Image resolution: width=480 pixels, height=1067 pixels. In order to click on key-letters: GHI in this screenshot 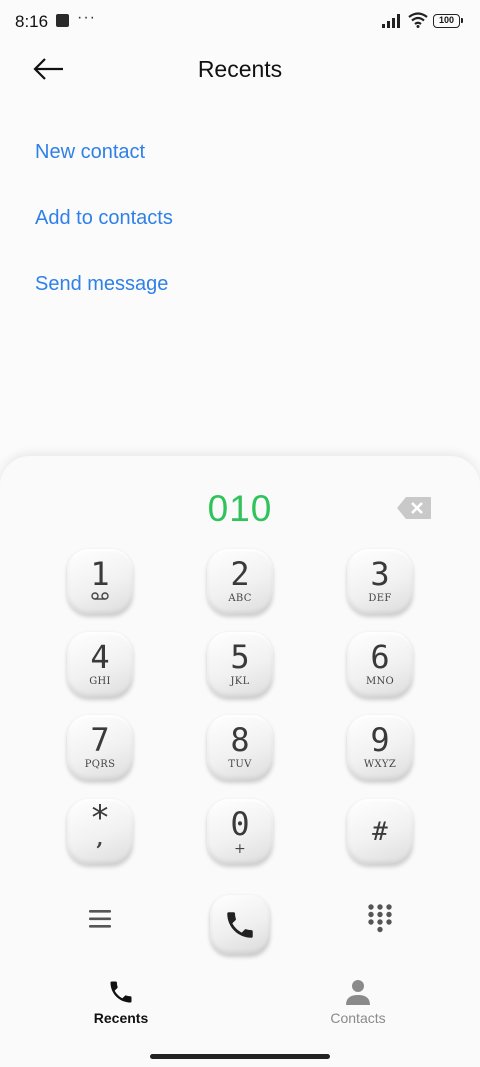, I will do `click(100, 681)`.